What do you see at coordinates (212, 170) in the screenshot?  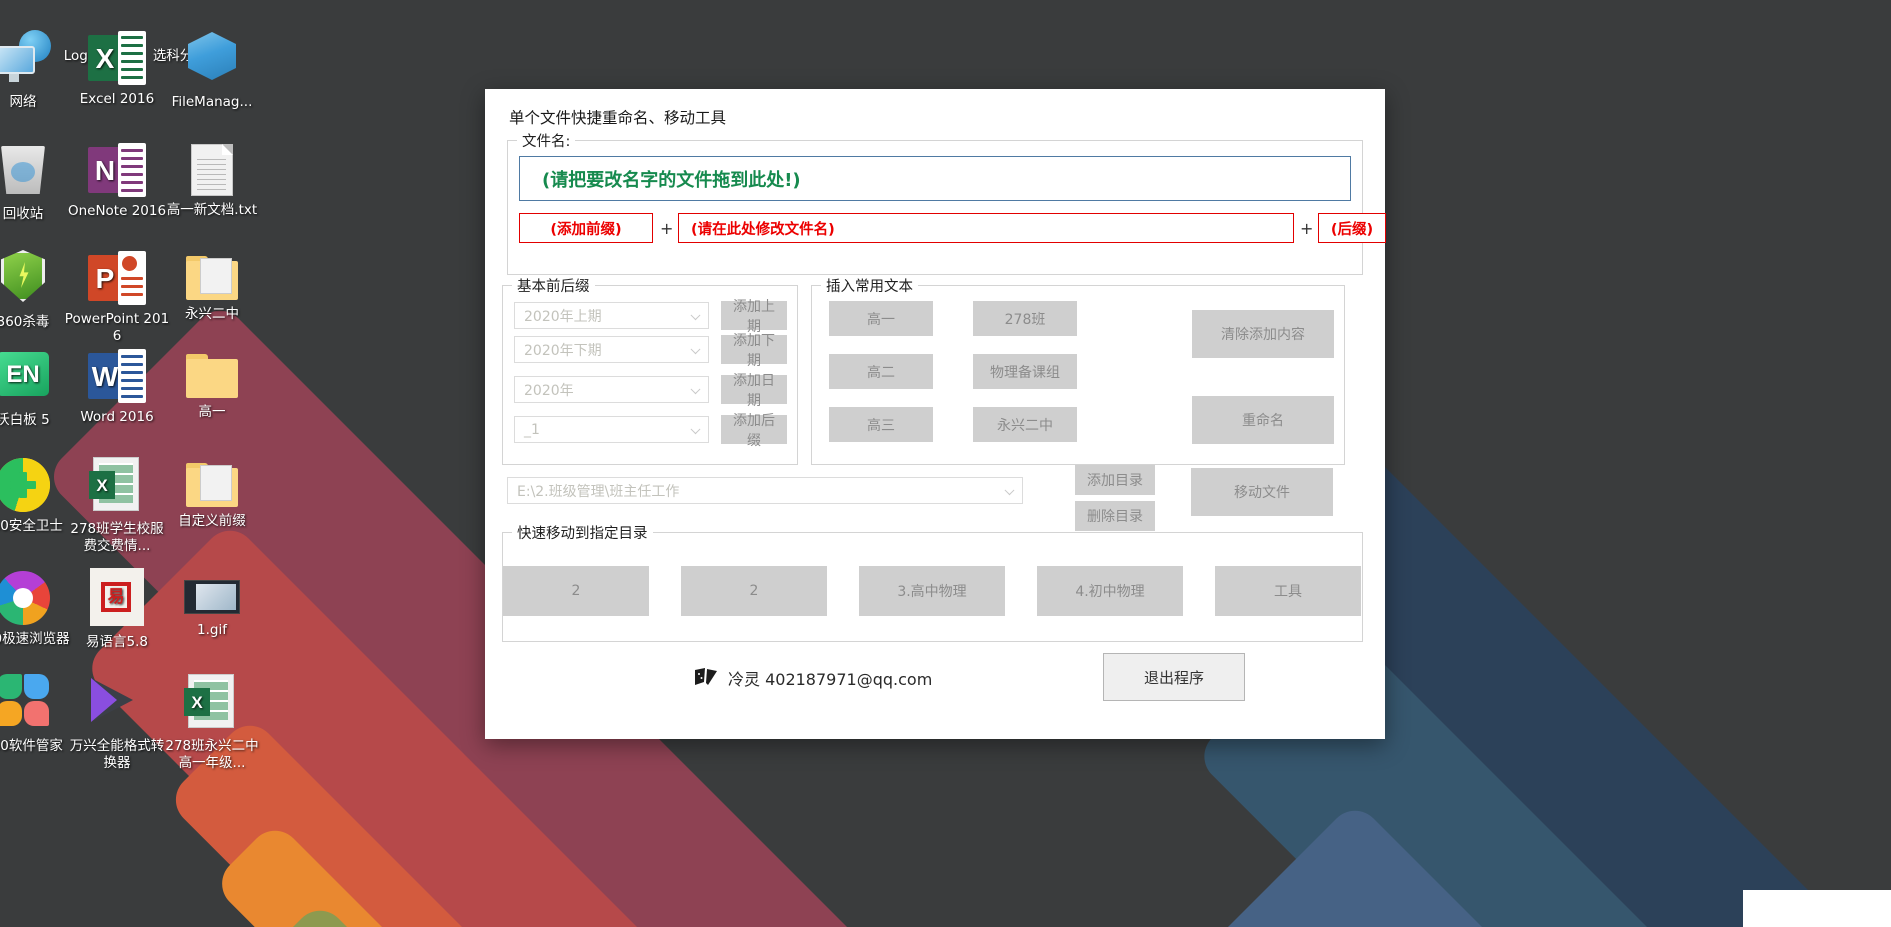 I see `text-file-icon` at bounding box center [212, 170].